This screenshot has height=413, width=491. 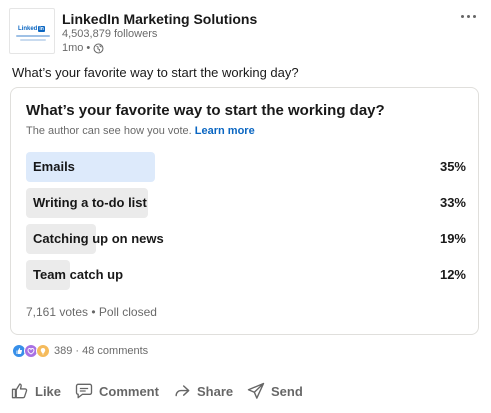 What do you see at coordinates (182, 391) in the screenshot?
I see `share-icon` at bounding box center [182, 391].